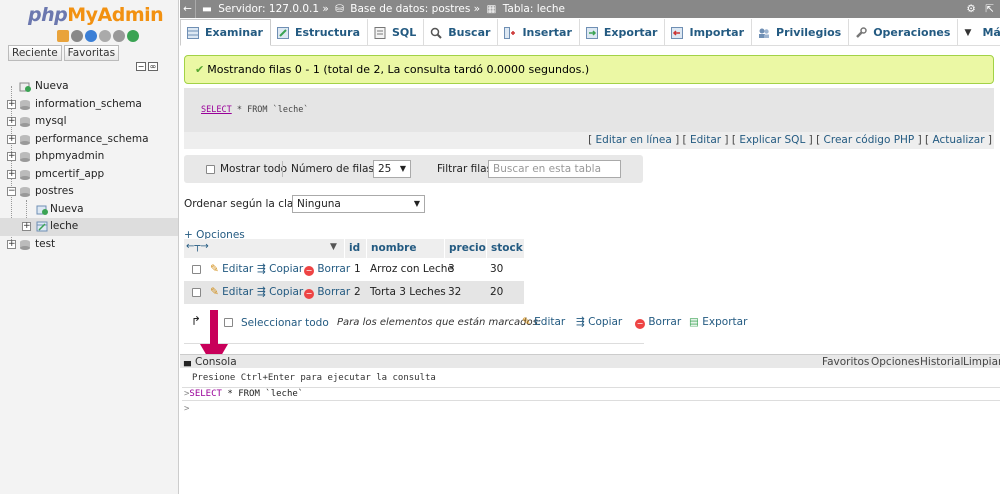  I want to click on console-link-favoritos: Favoritos, so click(845, 362).